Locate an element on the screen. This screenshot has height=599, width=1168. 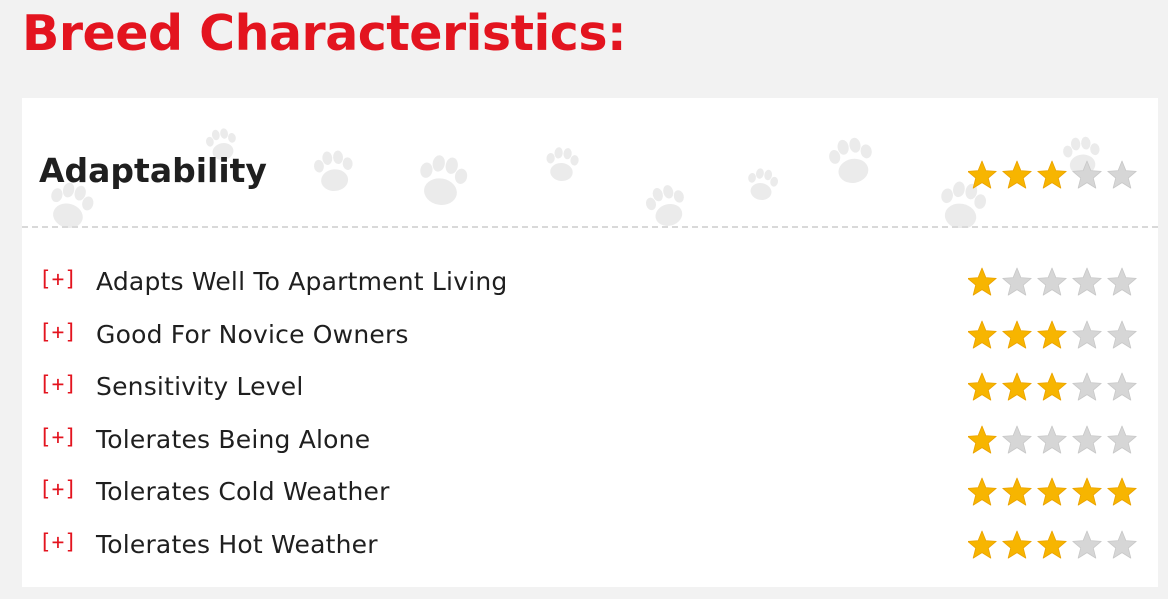
item-label: Tolerates Being Alone is located at coordinates (233, 439).